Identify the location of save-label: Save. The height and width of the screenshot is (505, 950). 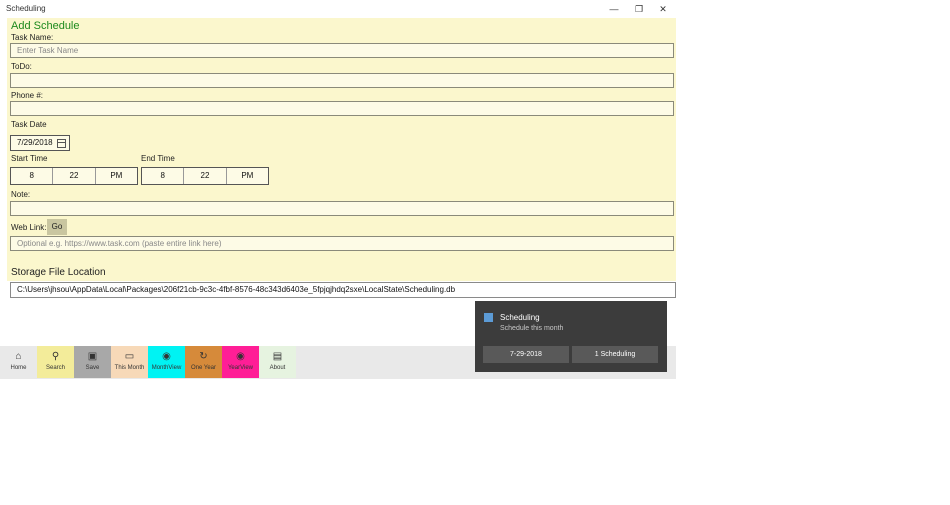
(92, 368).